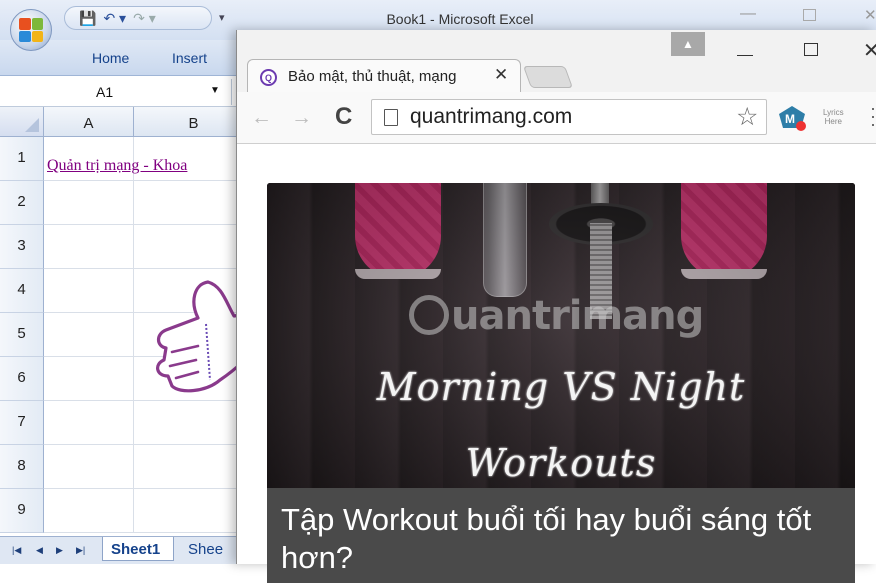 This screenshot has width=876, height=583. Describe the element at coordinates (391, 117) in the screenshot. I see `page-icon` at that location.